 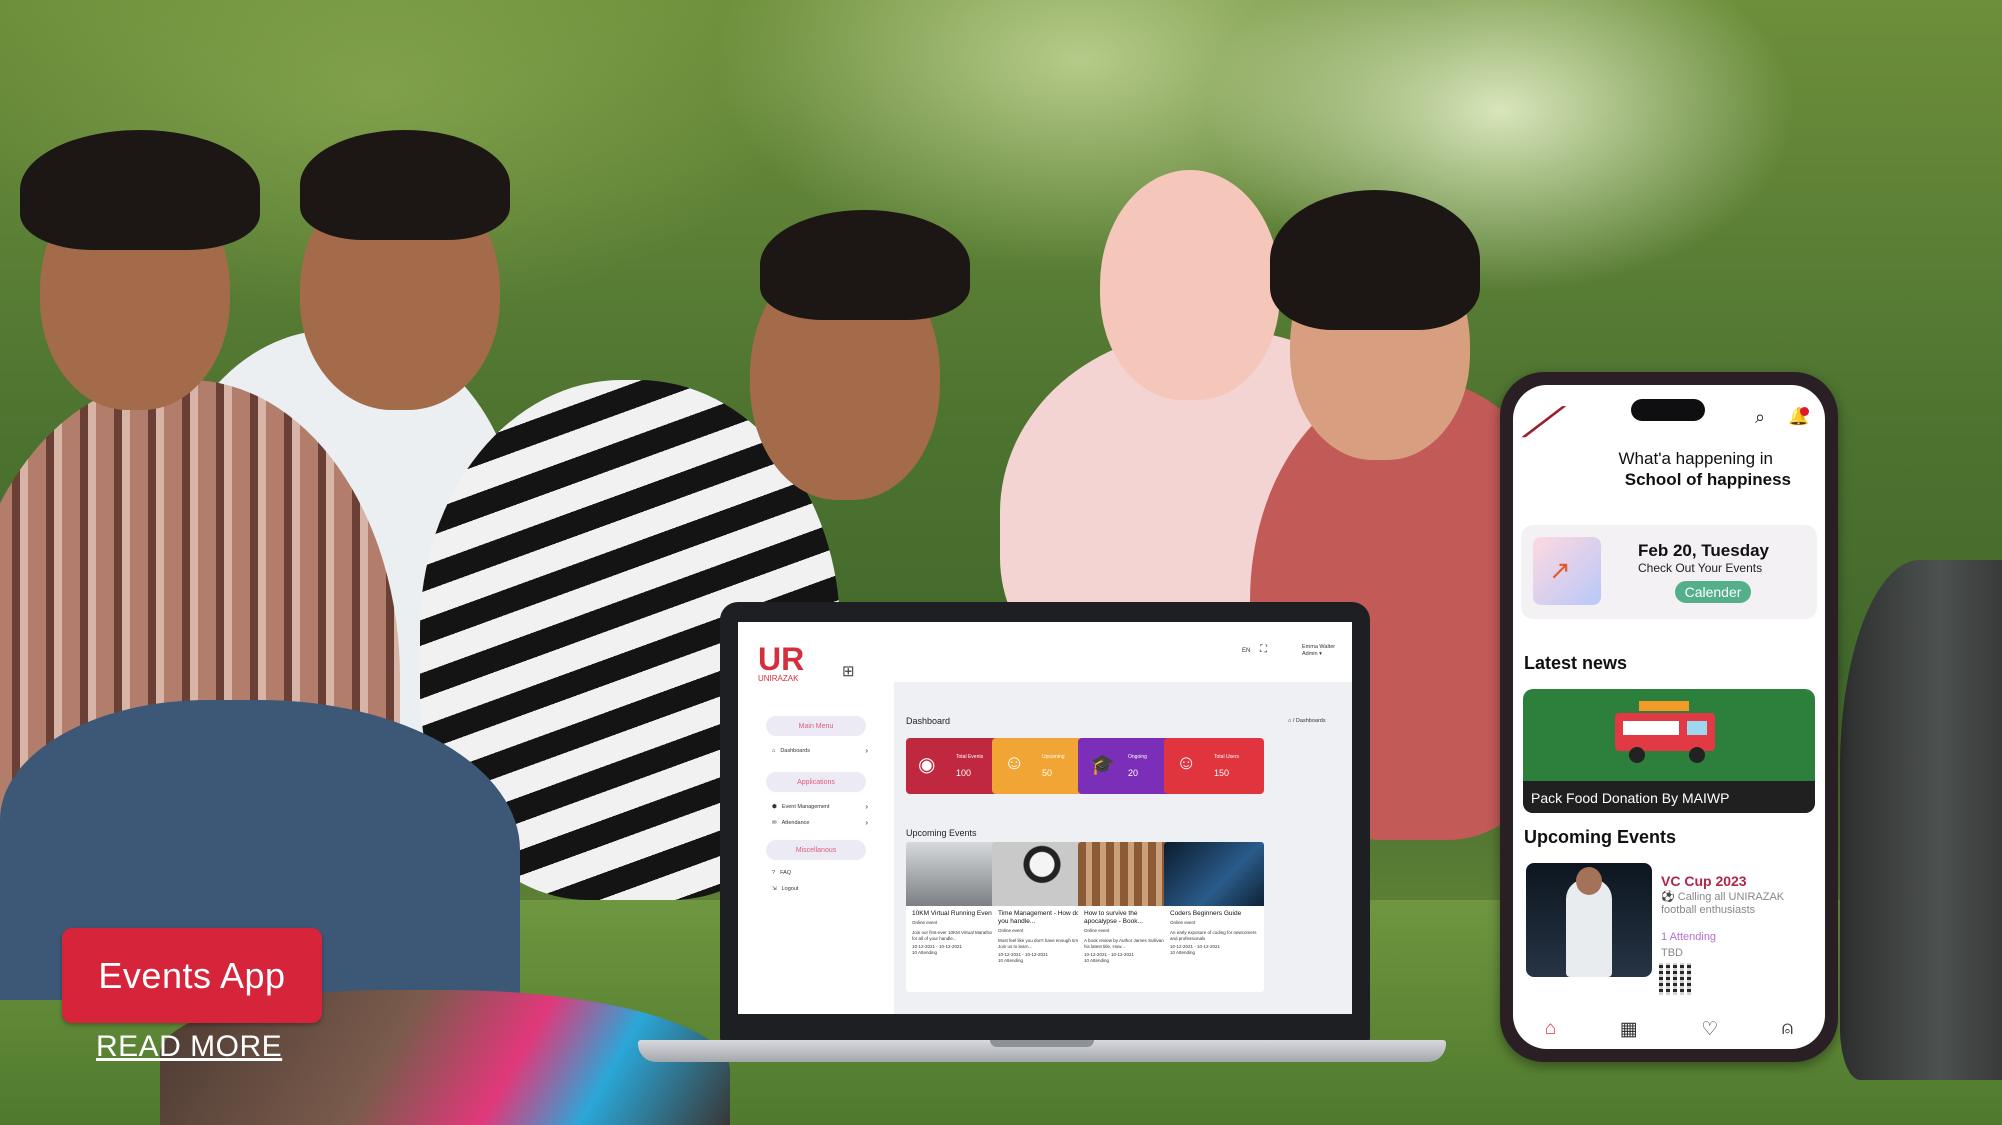 What do you see at coordinates (1190, 285) in the screenshot?
I see `student-hijab` at bounding box center [1190, 285].